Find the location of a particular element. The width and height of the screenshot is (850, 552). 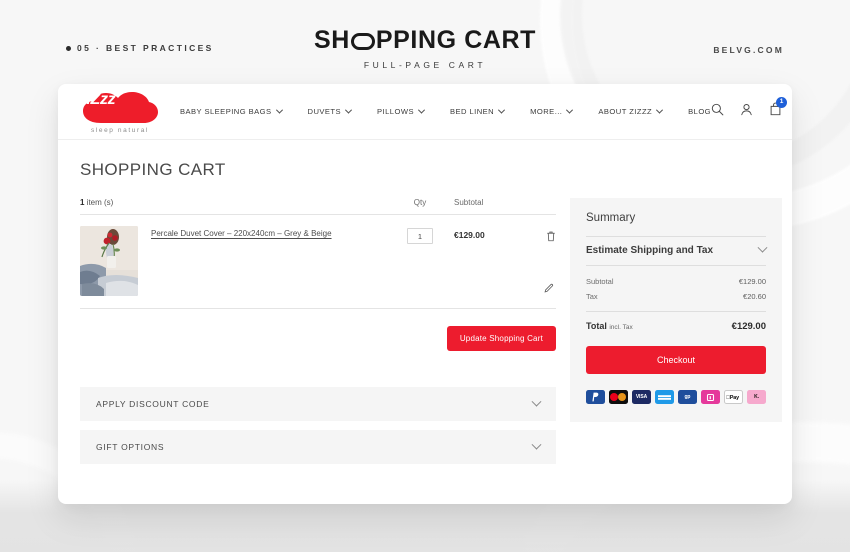

slide-subtitle: FULL-PAGE CART is located at coordinates (425, 65).